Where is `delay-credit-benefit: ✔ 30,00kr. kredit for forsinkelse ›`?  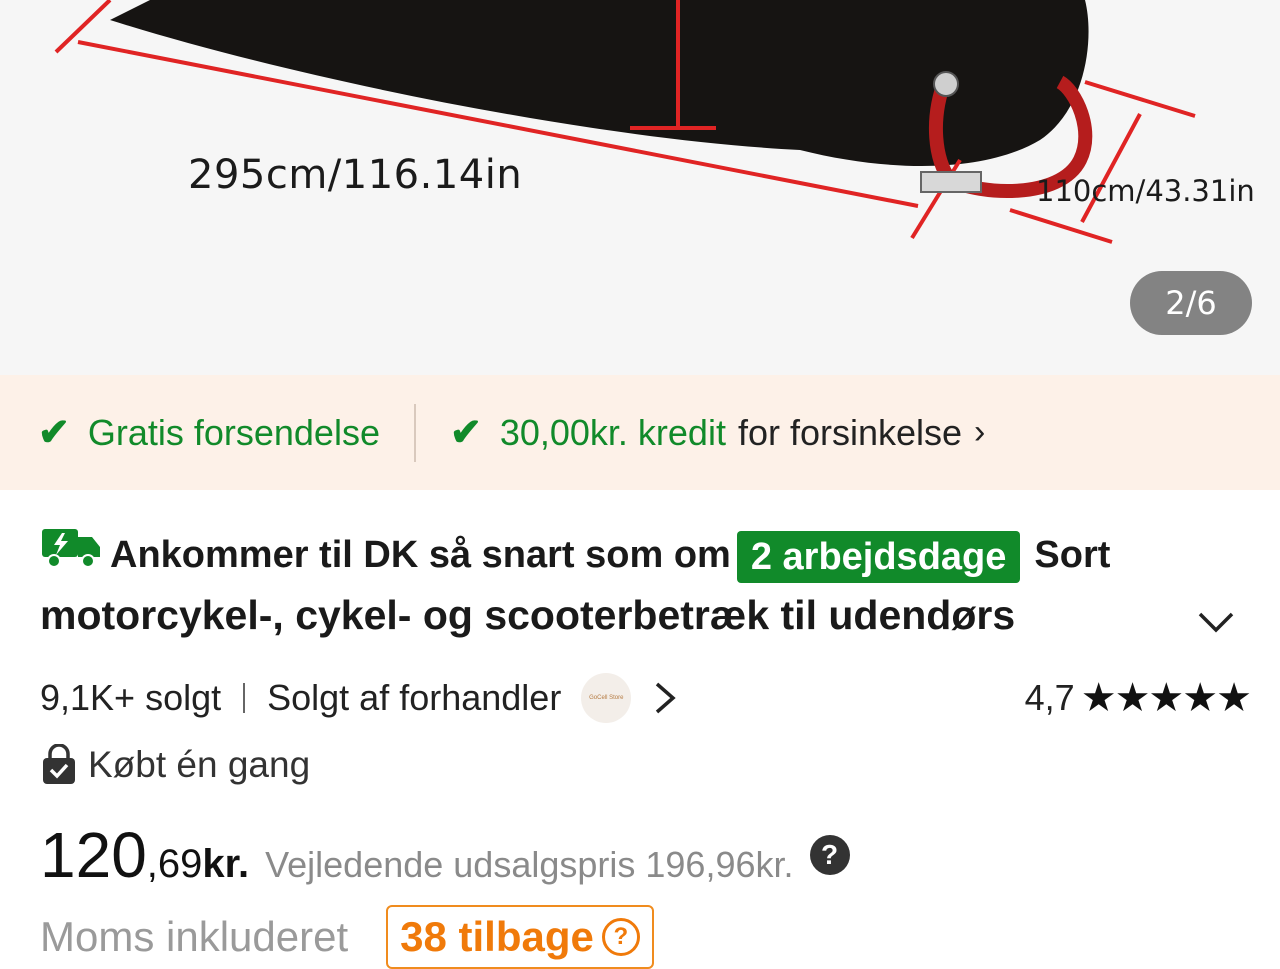 delay-credit-benefit: ✔ 30,00kr. kredit for forsinkelse › is located at coordinates (717, 432).